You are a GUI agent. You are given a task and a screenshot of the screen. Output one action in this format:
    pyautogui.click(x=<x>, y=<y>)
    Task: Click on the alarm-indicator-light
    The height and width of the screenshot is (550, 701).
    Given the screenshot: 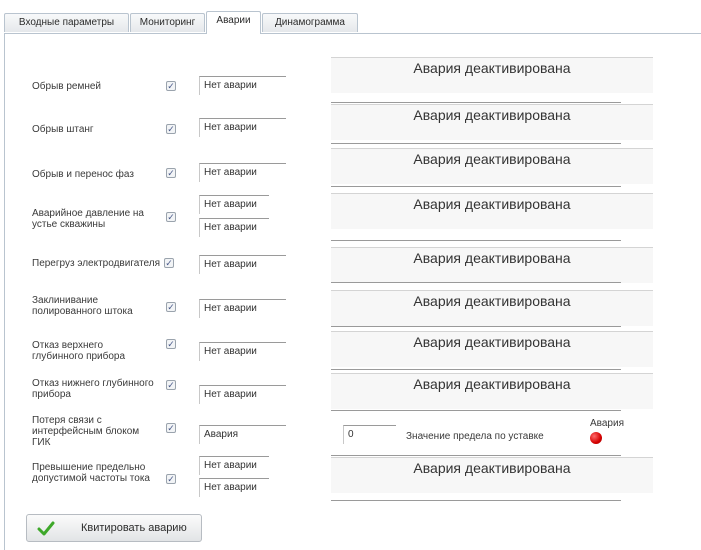 What is the action you would take?
    pyautogui.click(x=596, y=438)
    